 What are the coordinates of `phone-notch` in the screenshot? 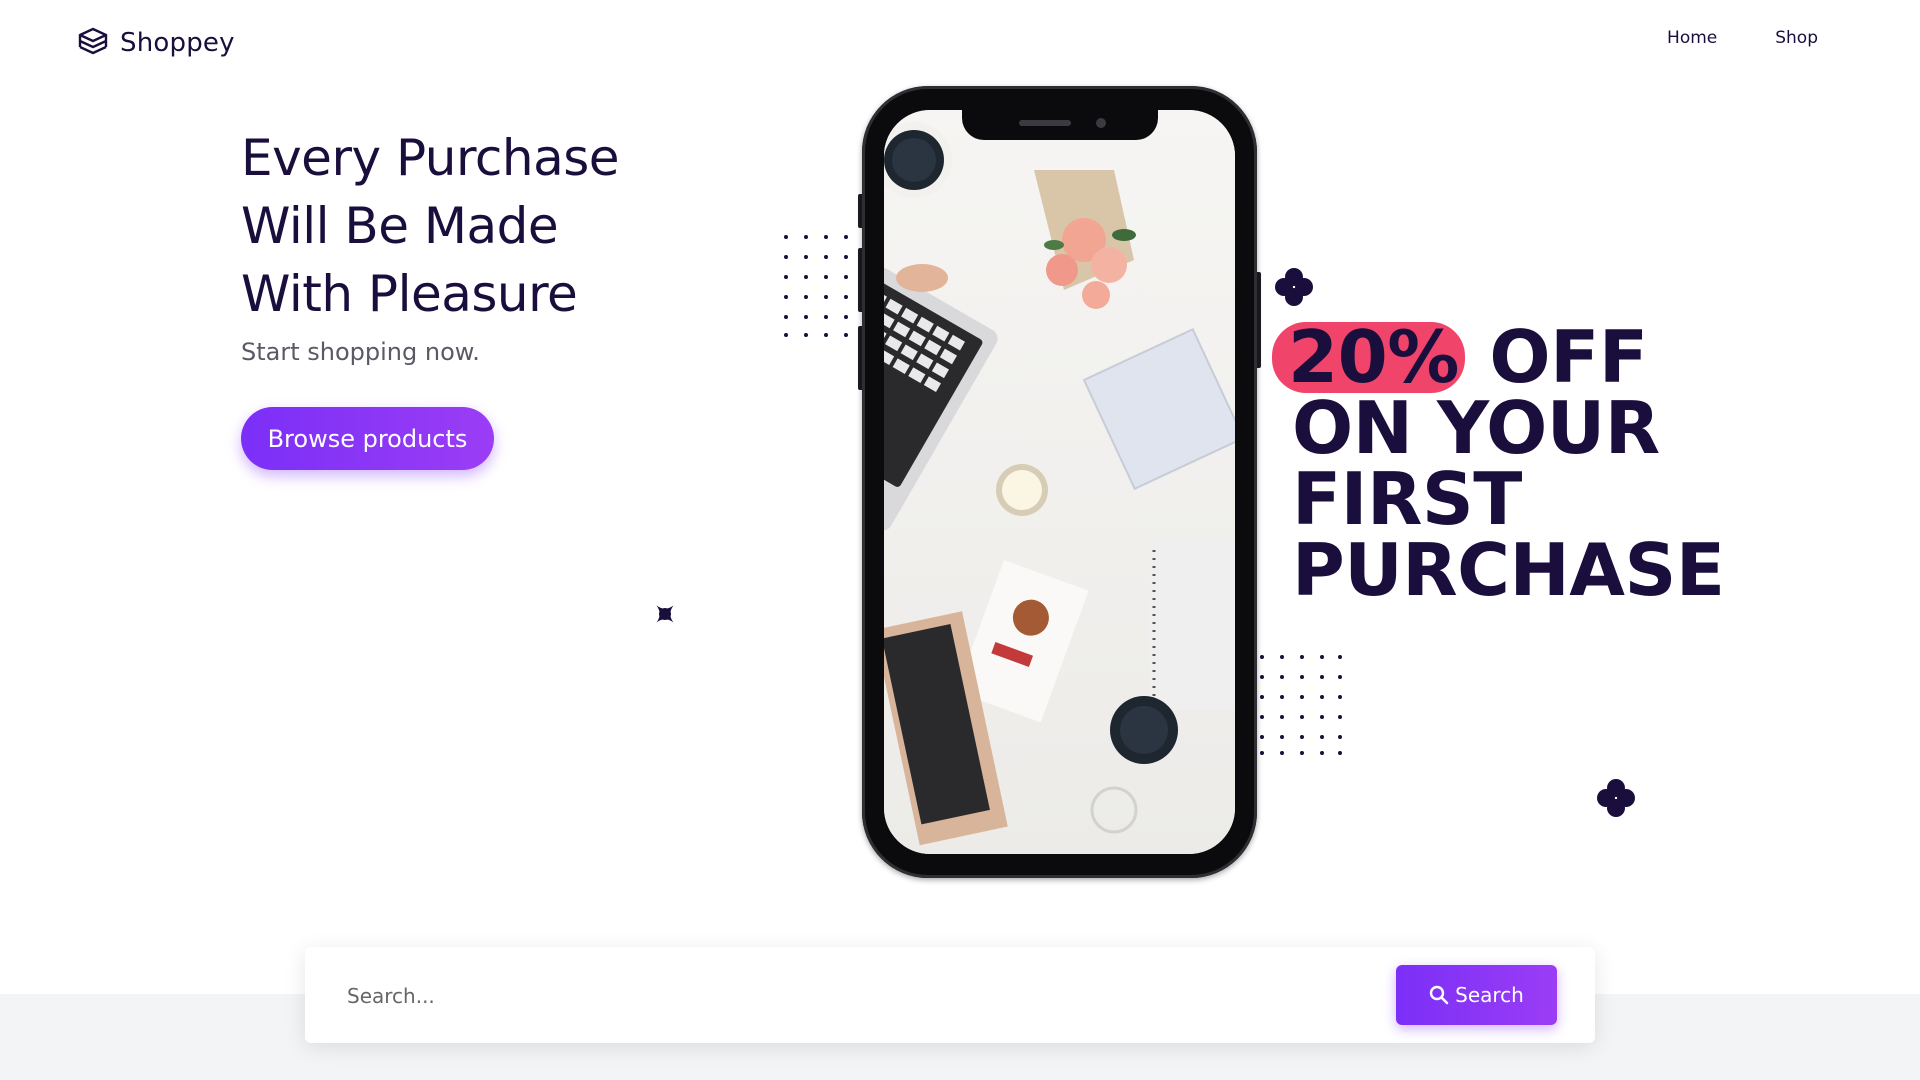 It's located at (1060, 125).